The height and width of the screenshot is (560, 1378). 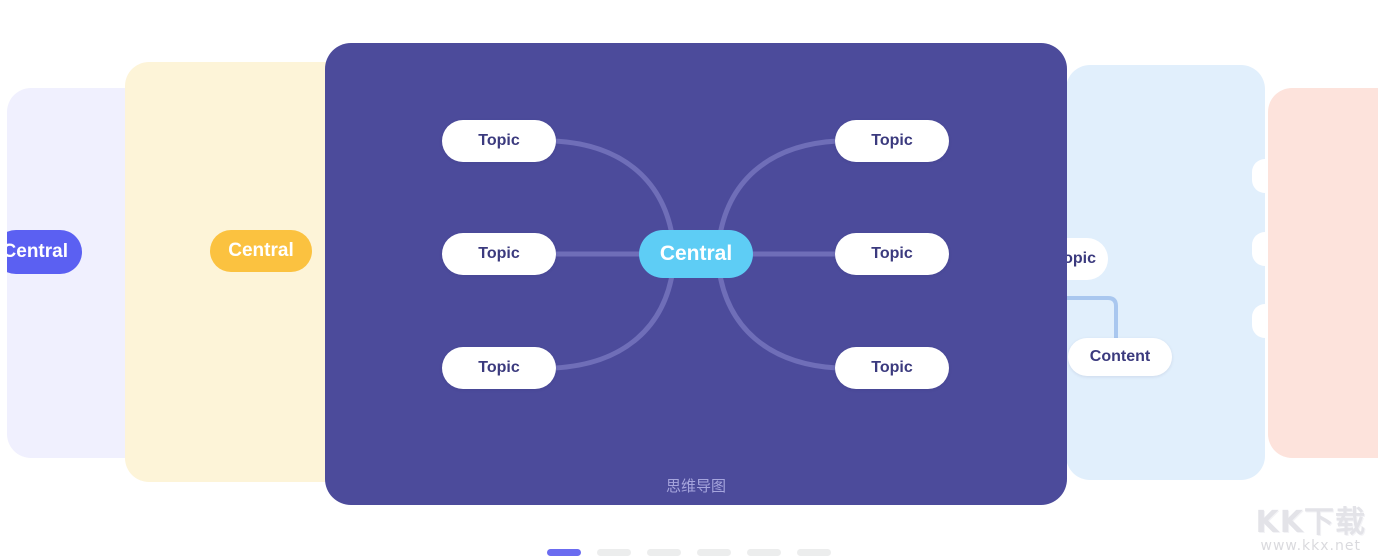 I want to click on mindmap-node-left-3-label: Topic, so click(x=499, y=367).